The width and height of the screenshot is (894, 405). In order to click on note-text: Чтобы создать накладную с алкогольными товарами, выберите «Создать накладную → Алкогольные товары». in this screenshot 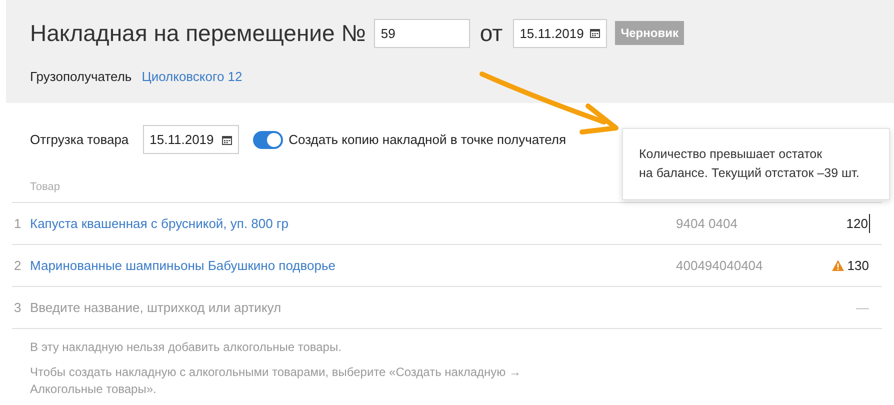, I will do `click(276, 381)`.